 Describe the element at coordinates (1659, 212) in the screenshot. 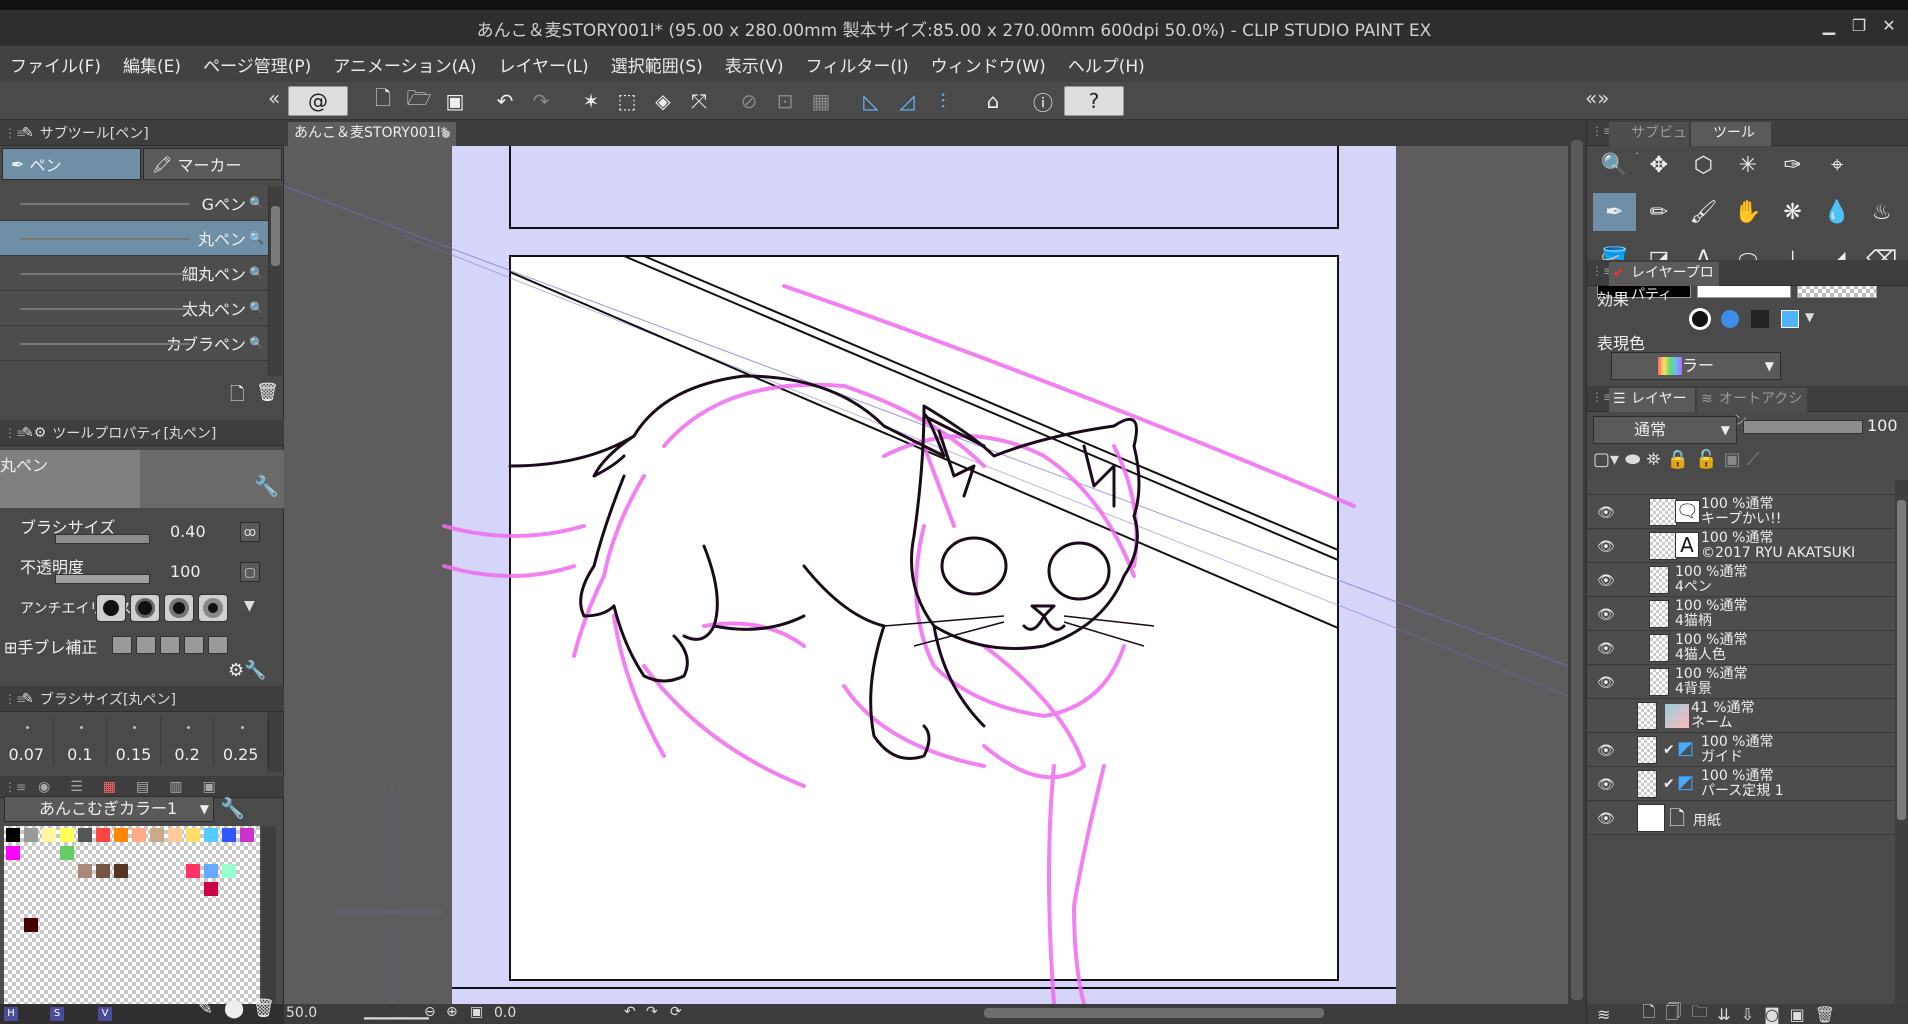

I see `pencil-tool-icon: ✏` at that location.